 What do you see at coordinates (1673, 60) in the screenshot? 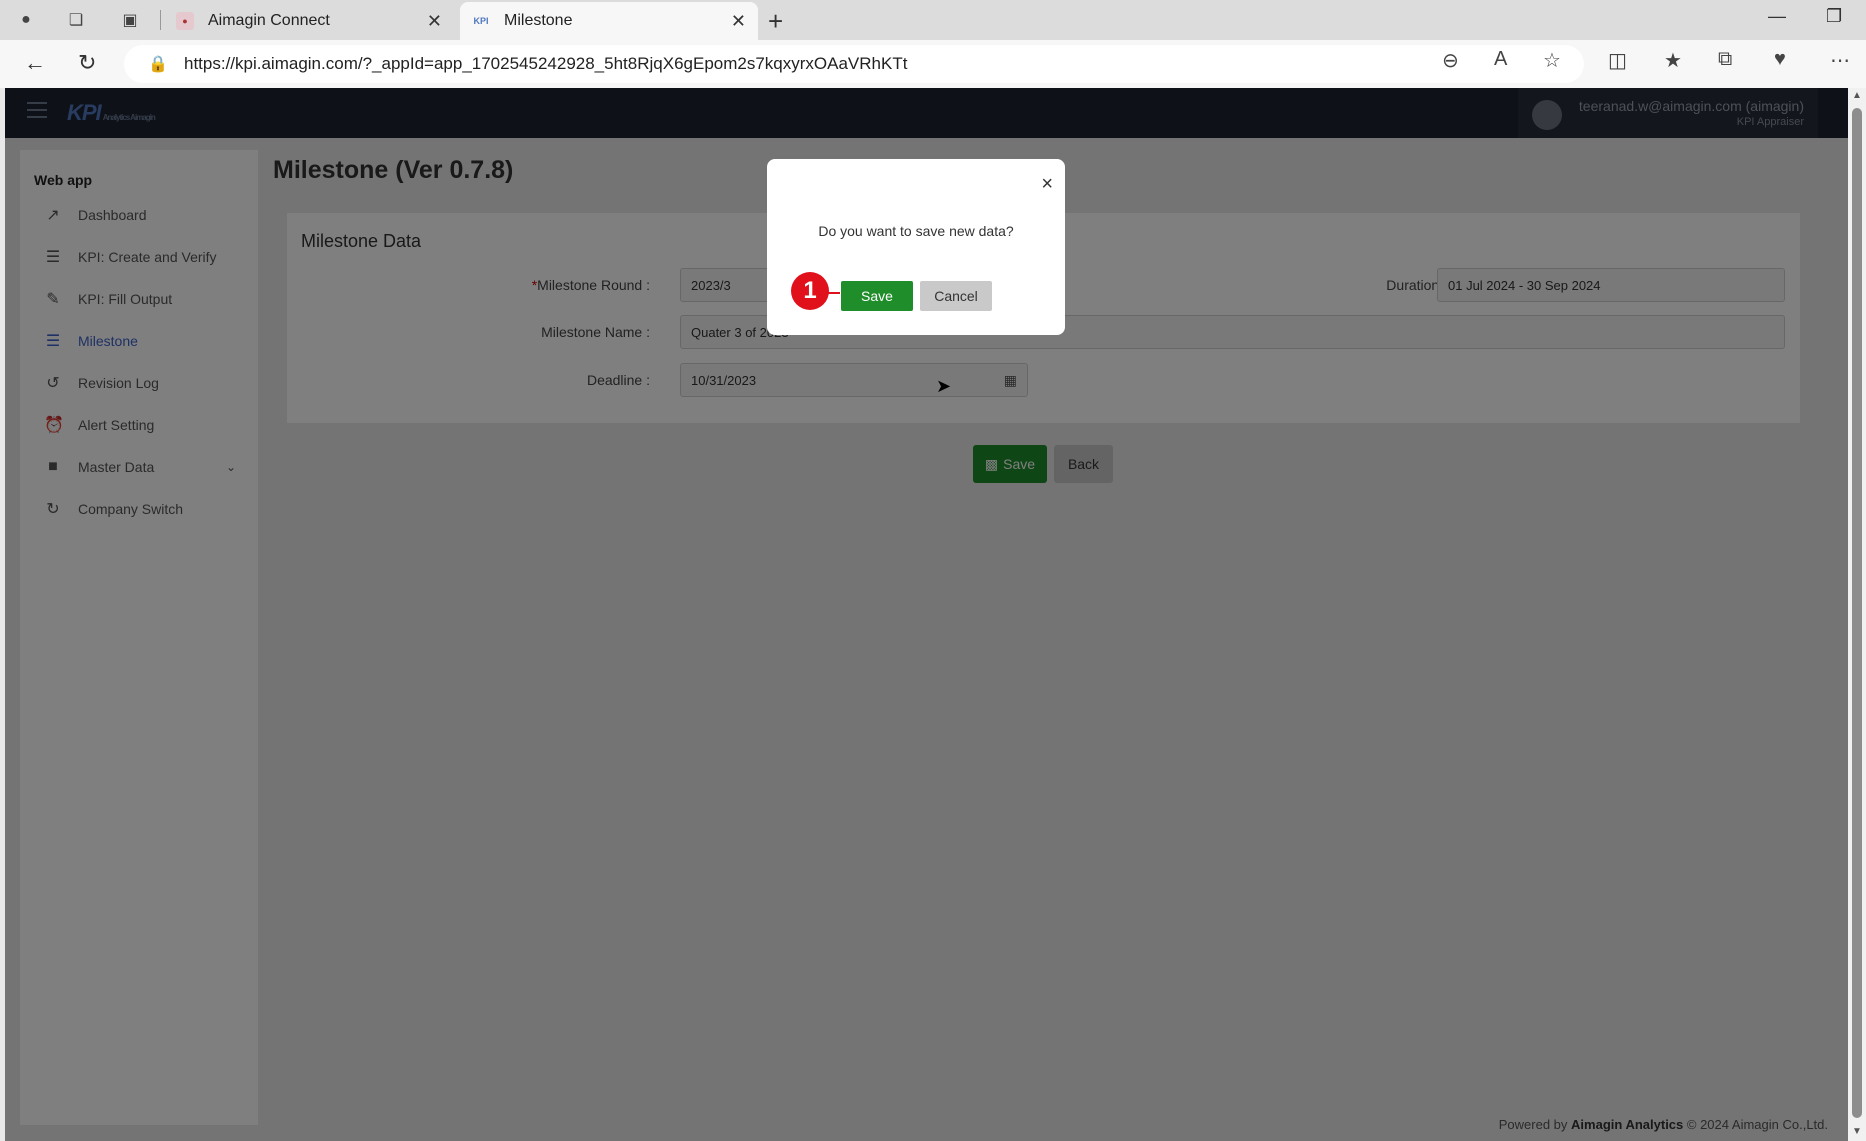
I see `favorites-icon: ★` at bounding box center [1673, 60].